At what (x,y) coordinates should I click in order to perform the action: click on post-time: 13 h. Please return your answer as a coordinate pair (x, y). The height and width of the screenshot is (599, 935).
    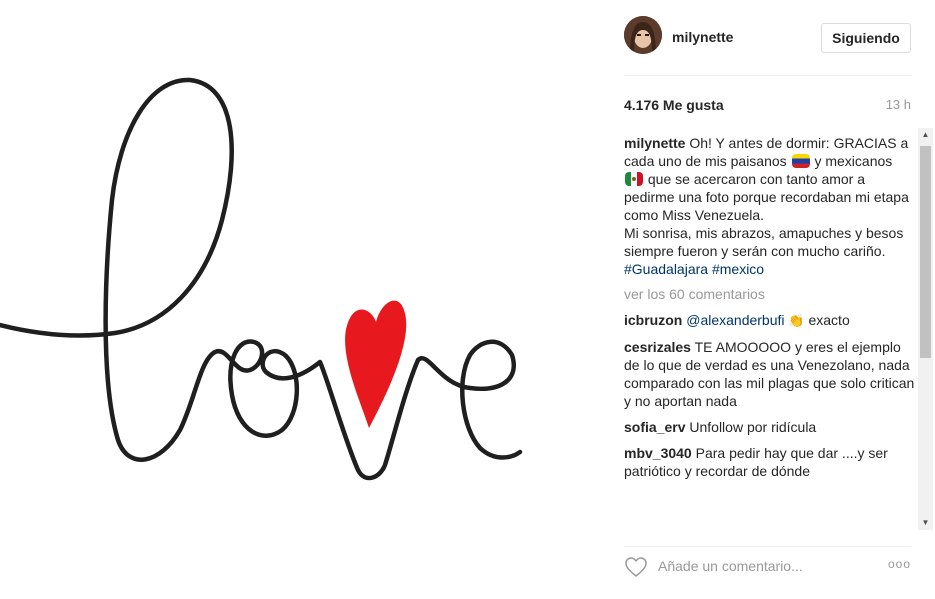
    Looking at the image, I should click on (898, 104).